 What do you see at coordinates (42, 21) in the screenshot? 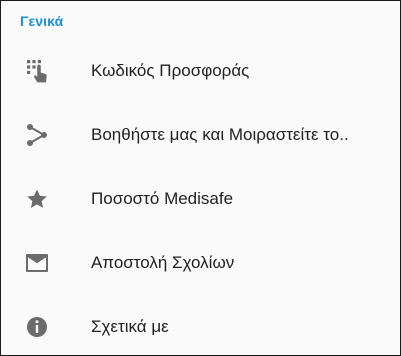
I see `section-header-general: Γενικά` at bounding box center [42, 21].